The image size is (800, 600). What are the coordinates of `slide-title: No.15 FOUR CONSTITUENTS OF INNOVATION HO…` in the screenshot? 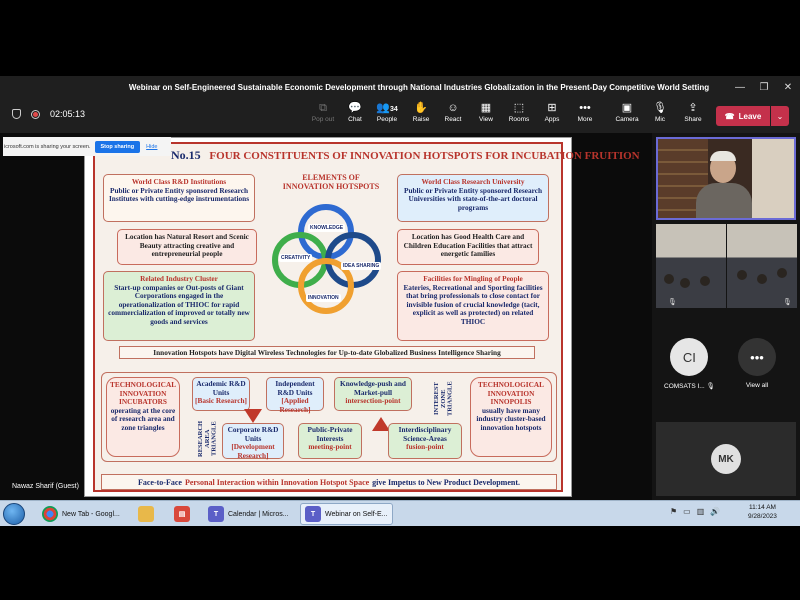 It's located at (405, 155).